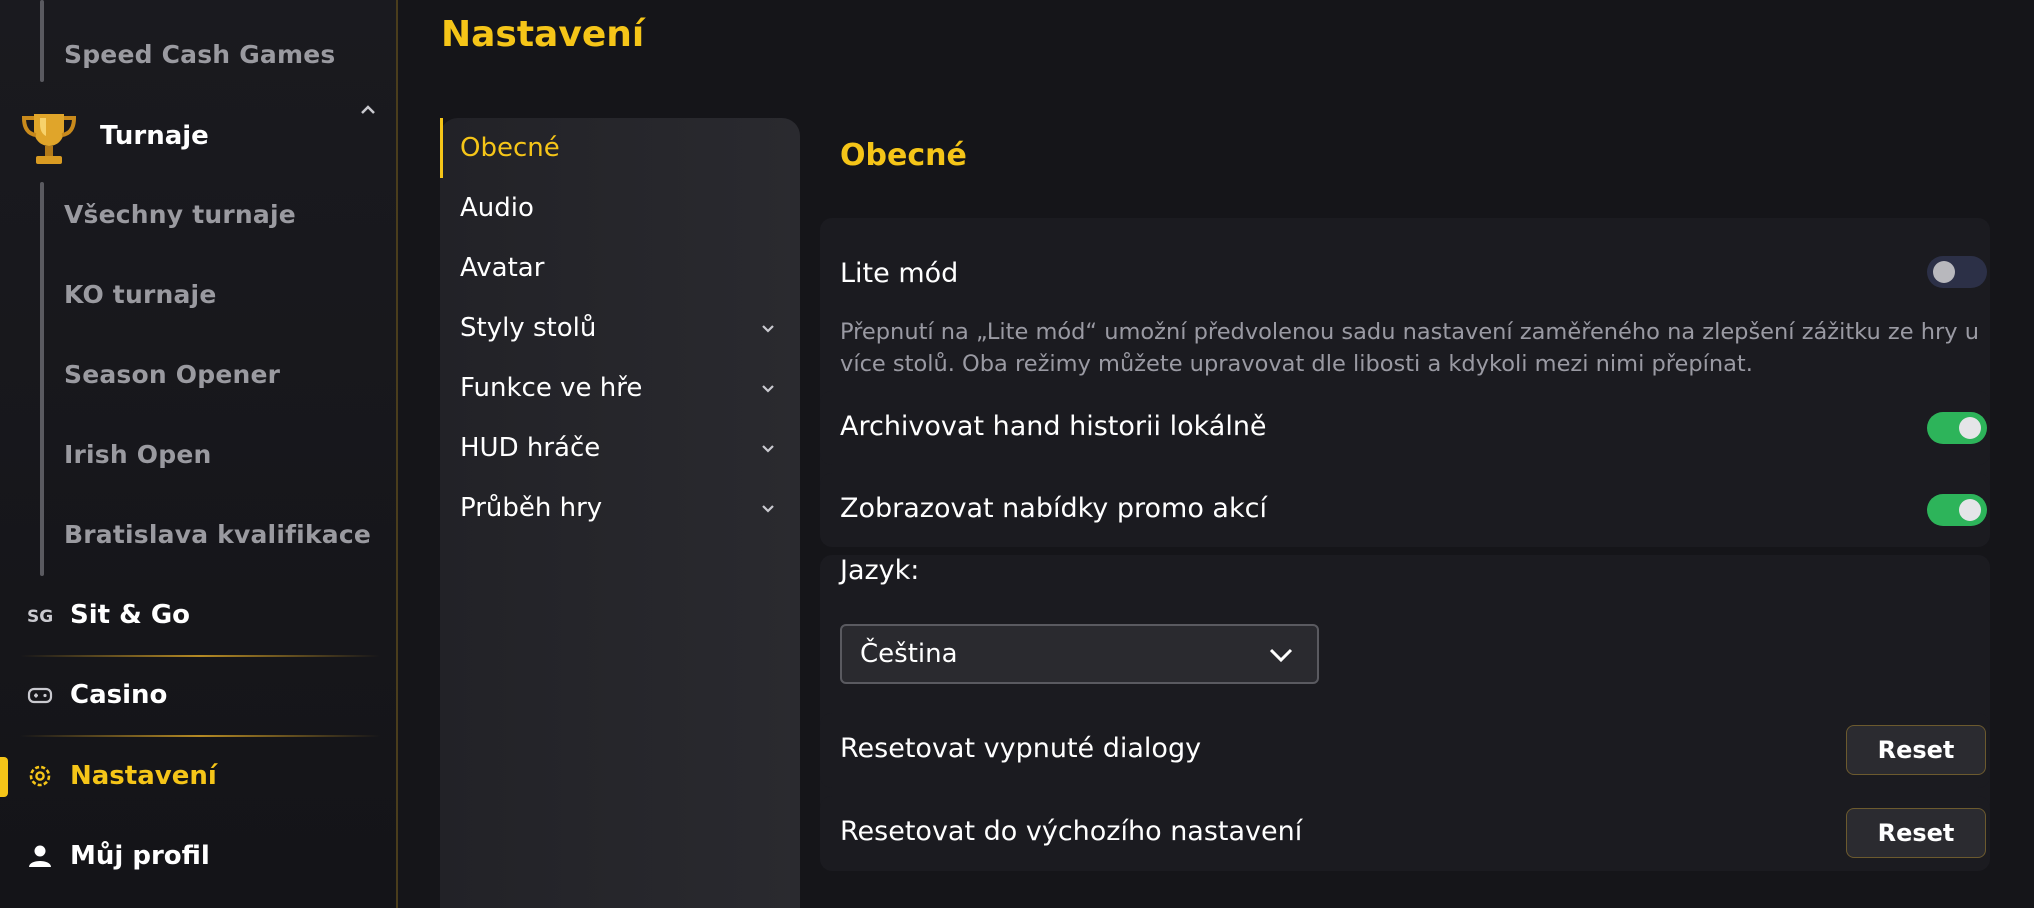 This screenshot has width=2034, height=908. What do you see at coordinates (40, 695) in the screenshot?
I see `gamepad-icon` at bounding box center [40, 695].